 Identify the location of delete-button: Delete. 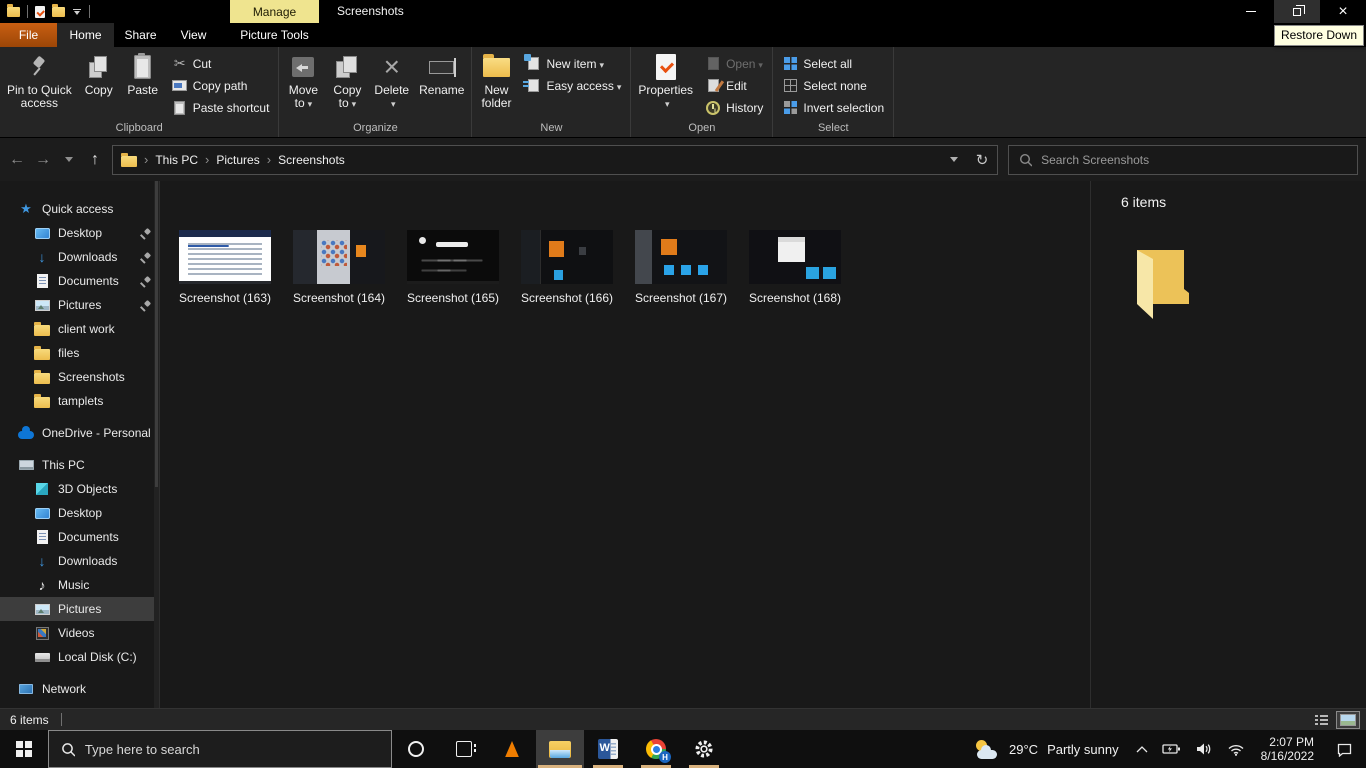
(391, 85).